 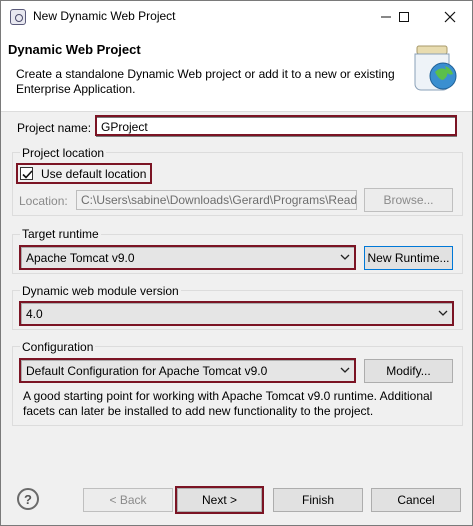 What do you see at coordinates (54, 128) in the screenshot?
I see `project-name-label: Project name:` at bounding box center [54, 128].